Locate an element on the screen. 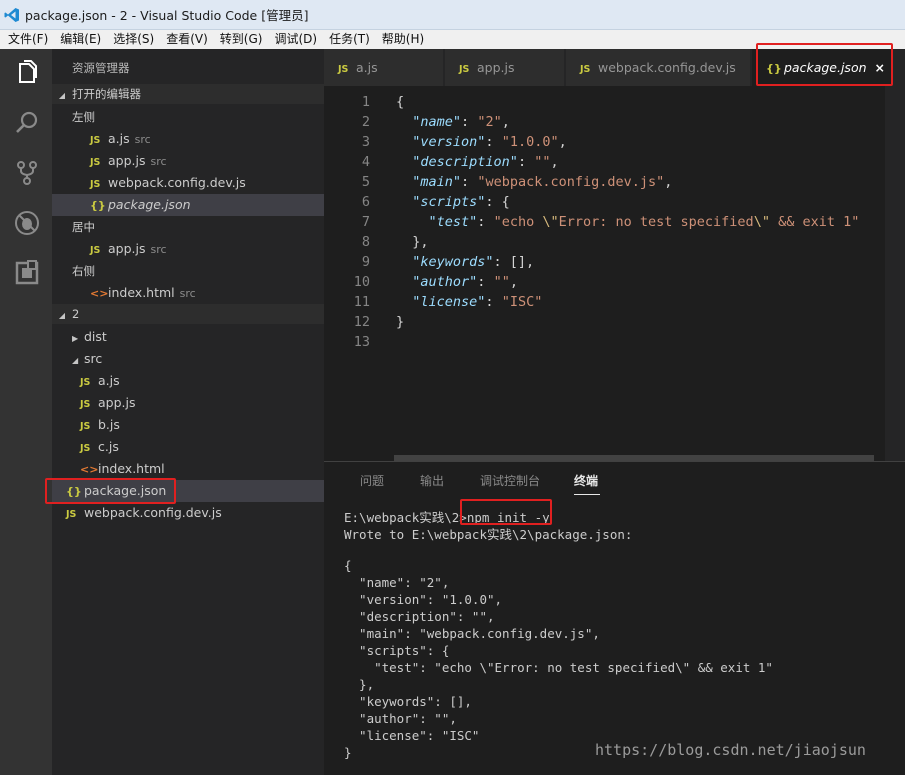 The height and width of the screenshot is (775, 905). code-line: "keywords": [], is located at coordinates (465, 262).